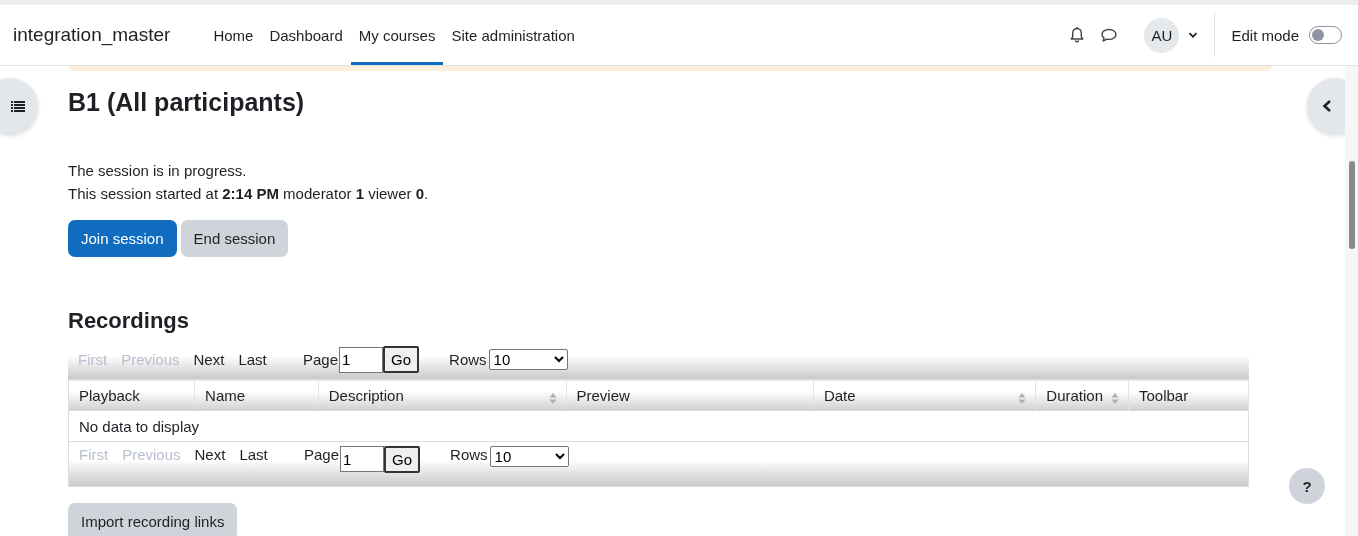 The image size is (1358, 536). What do you see at coordinates (1193, 35) in the screenshot?
I see `caret-icon` at bounding box center [1193, 35].